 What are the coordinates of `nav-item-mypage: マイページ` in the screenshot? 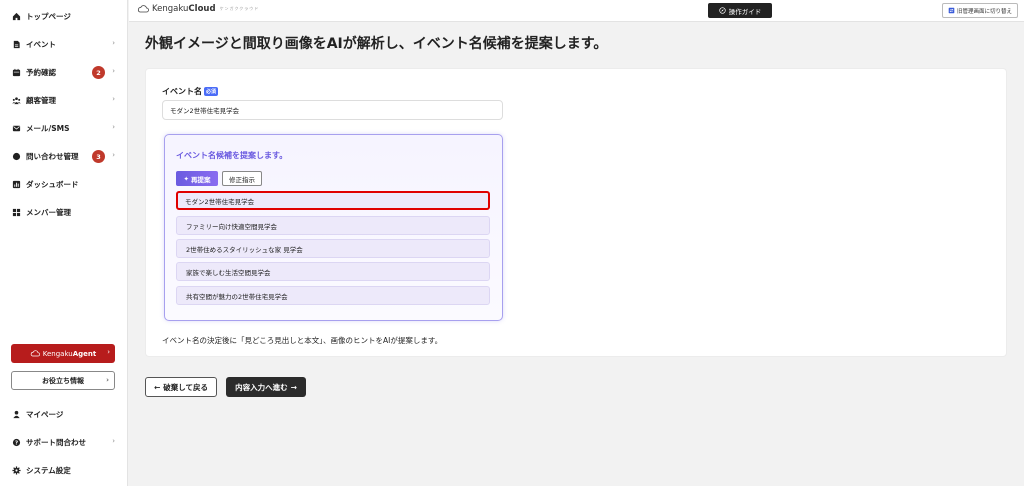 It's located at (64, 414).